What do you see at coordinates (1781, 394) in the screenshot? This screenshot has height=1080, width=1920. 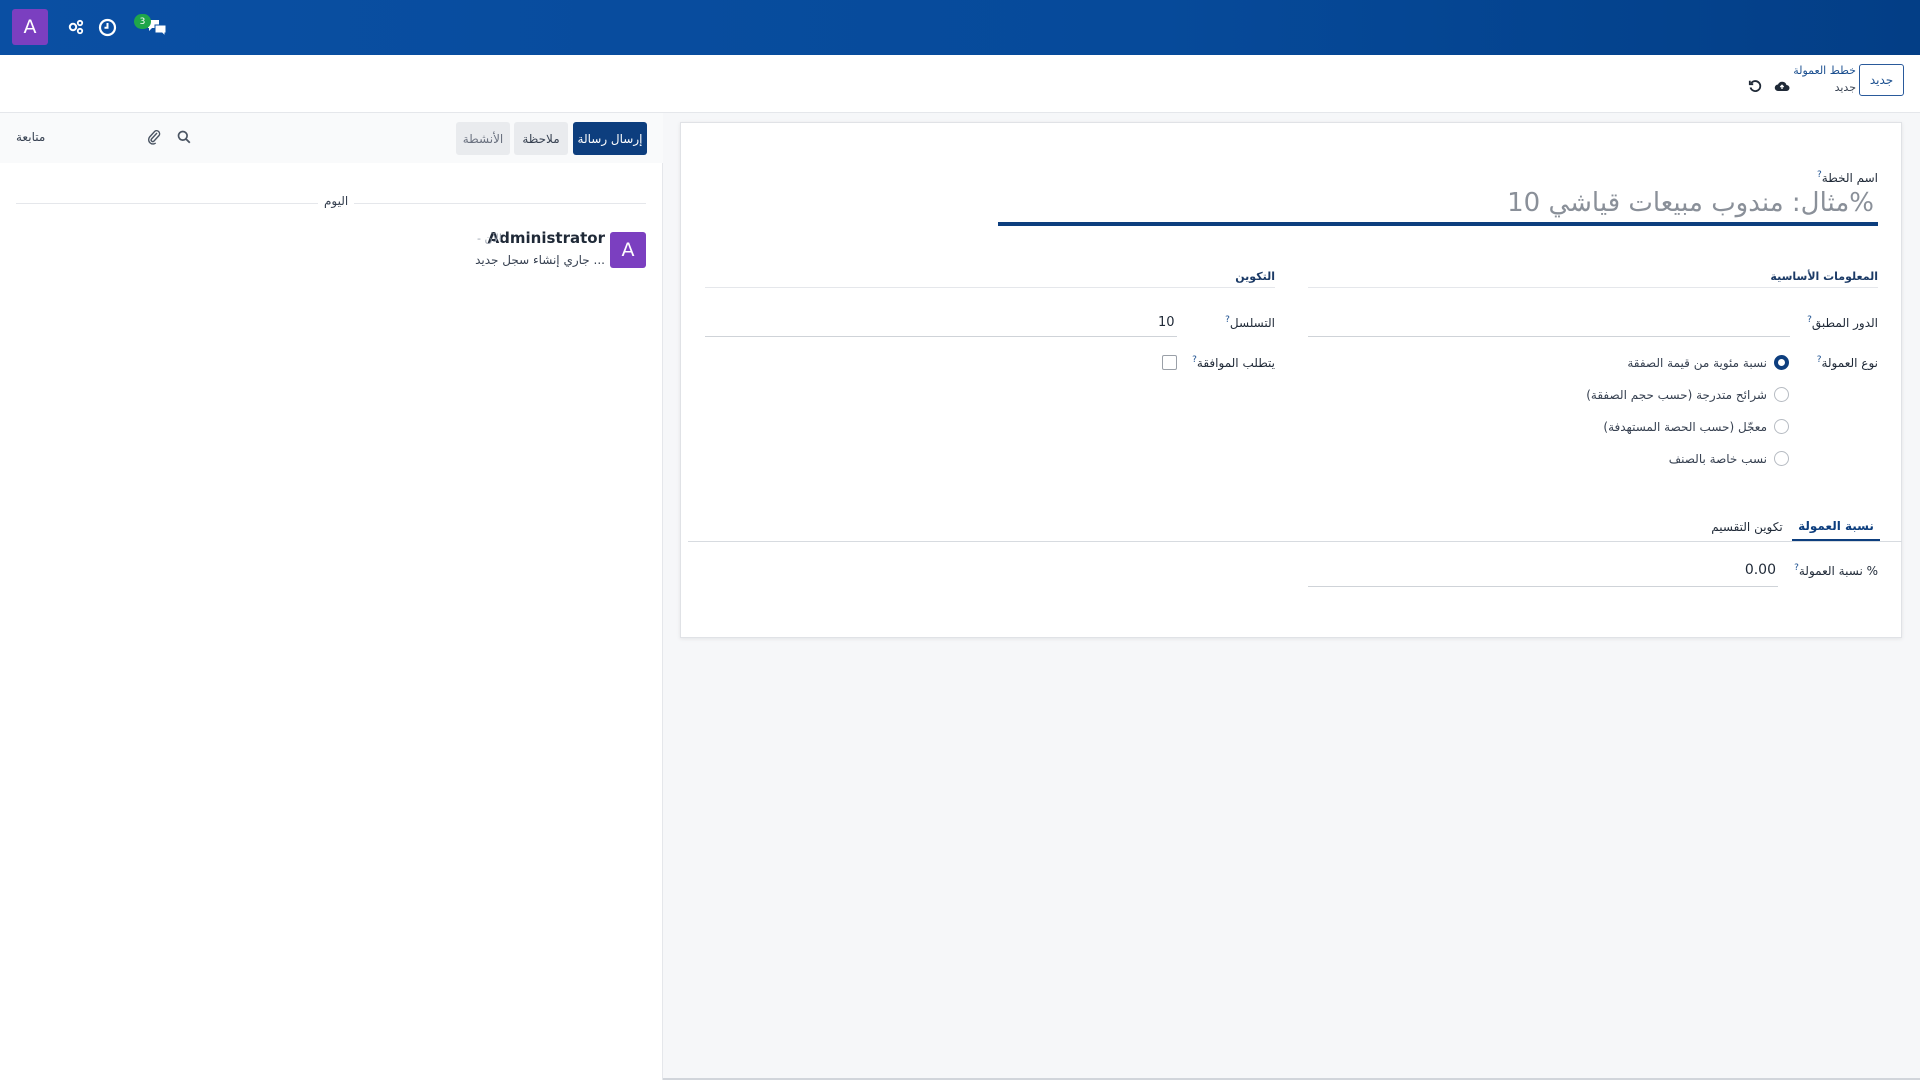 I see `commission-type-radio-tiered` at bounding box center [1781, 394].